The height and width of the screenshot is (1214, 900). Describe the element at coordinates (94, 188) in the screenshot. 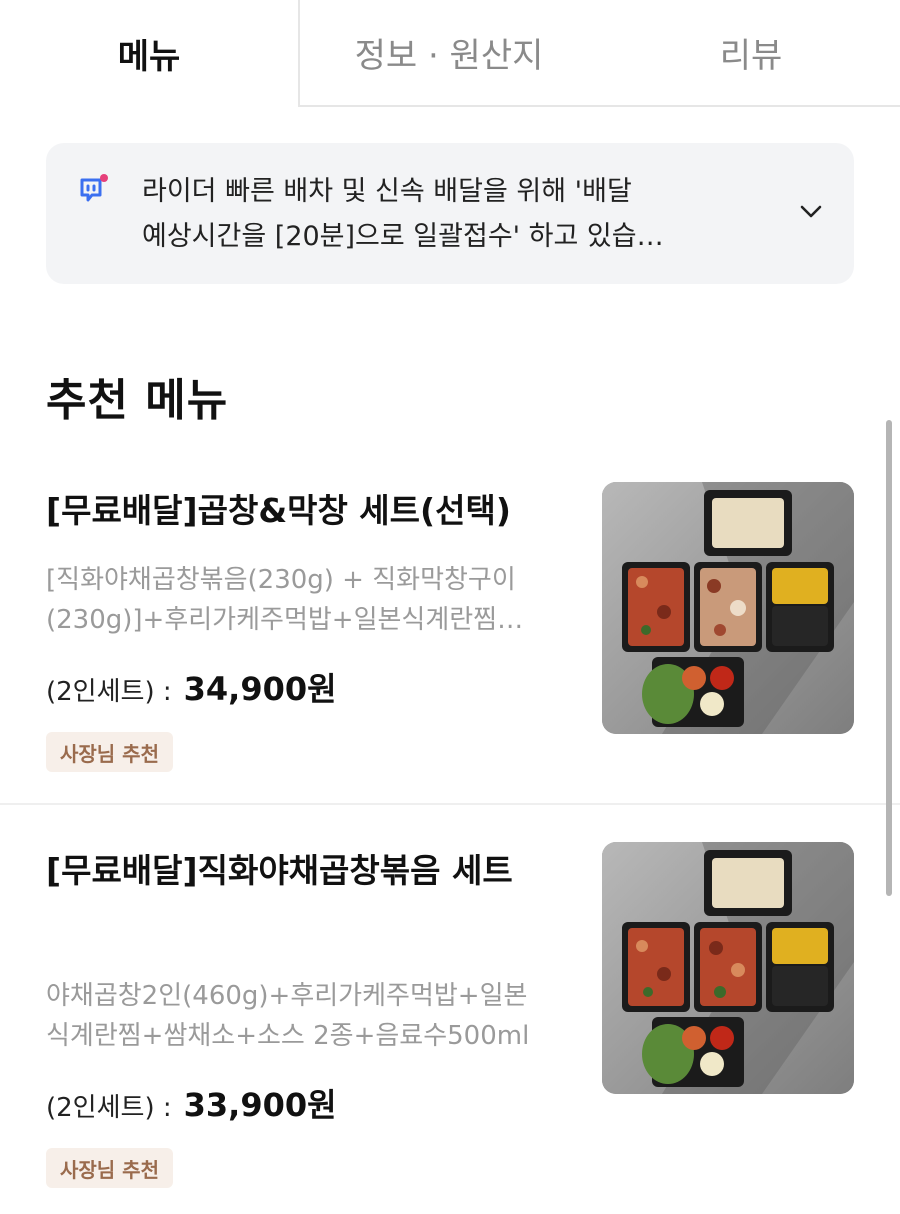

I see `megaphone-icon` at that location.